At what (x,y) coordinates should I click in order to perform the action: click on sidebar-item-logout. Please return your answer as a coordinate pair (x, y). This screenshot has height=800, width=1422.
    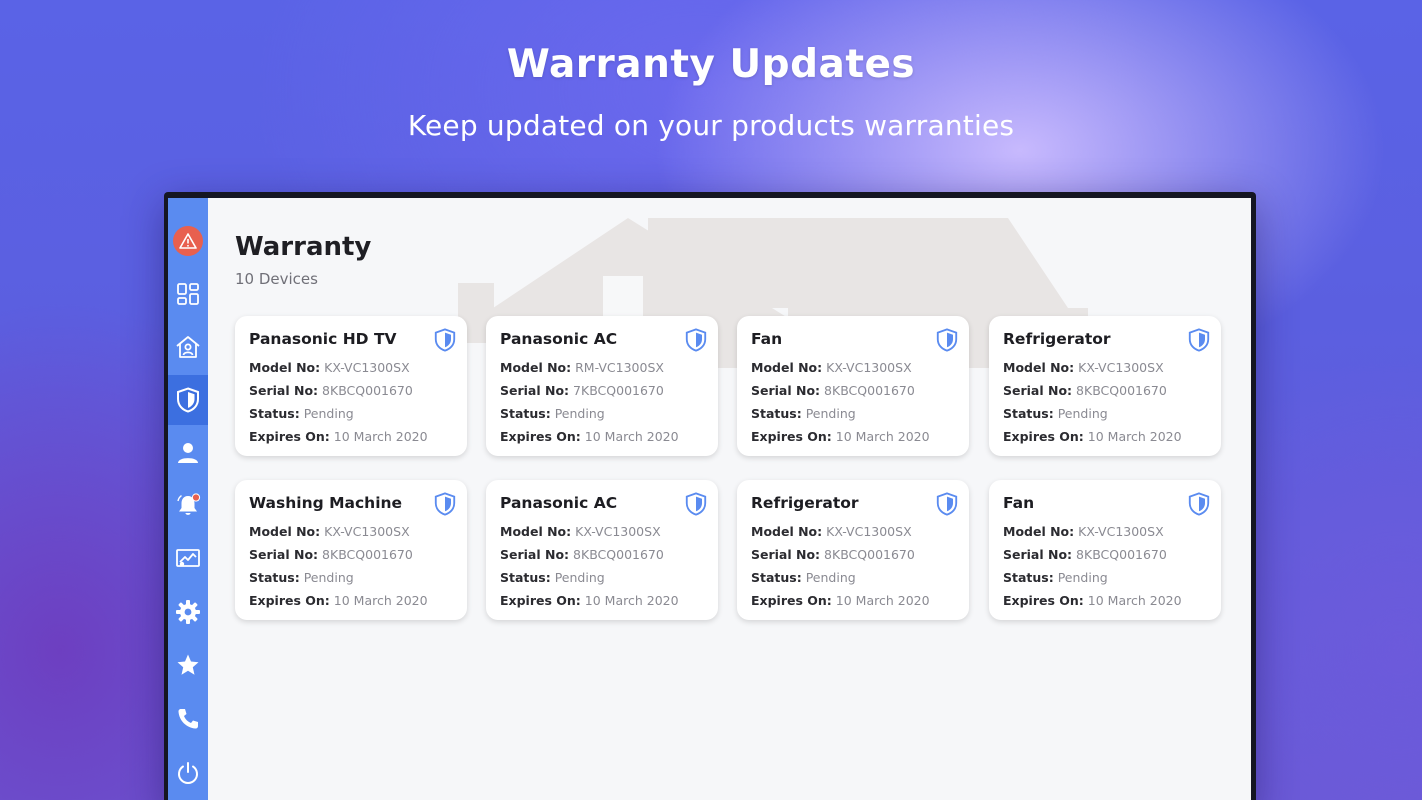
    Looking at the image, I should click on (188, 773).